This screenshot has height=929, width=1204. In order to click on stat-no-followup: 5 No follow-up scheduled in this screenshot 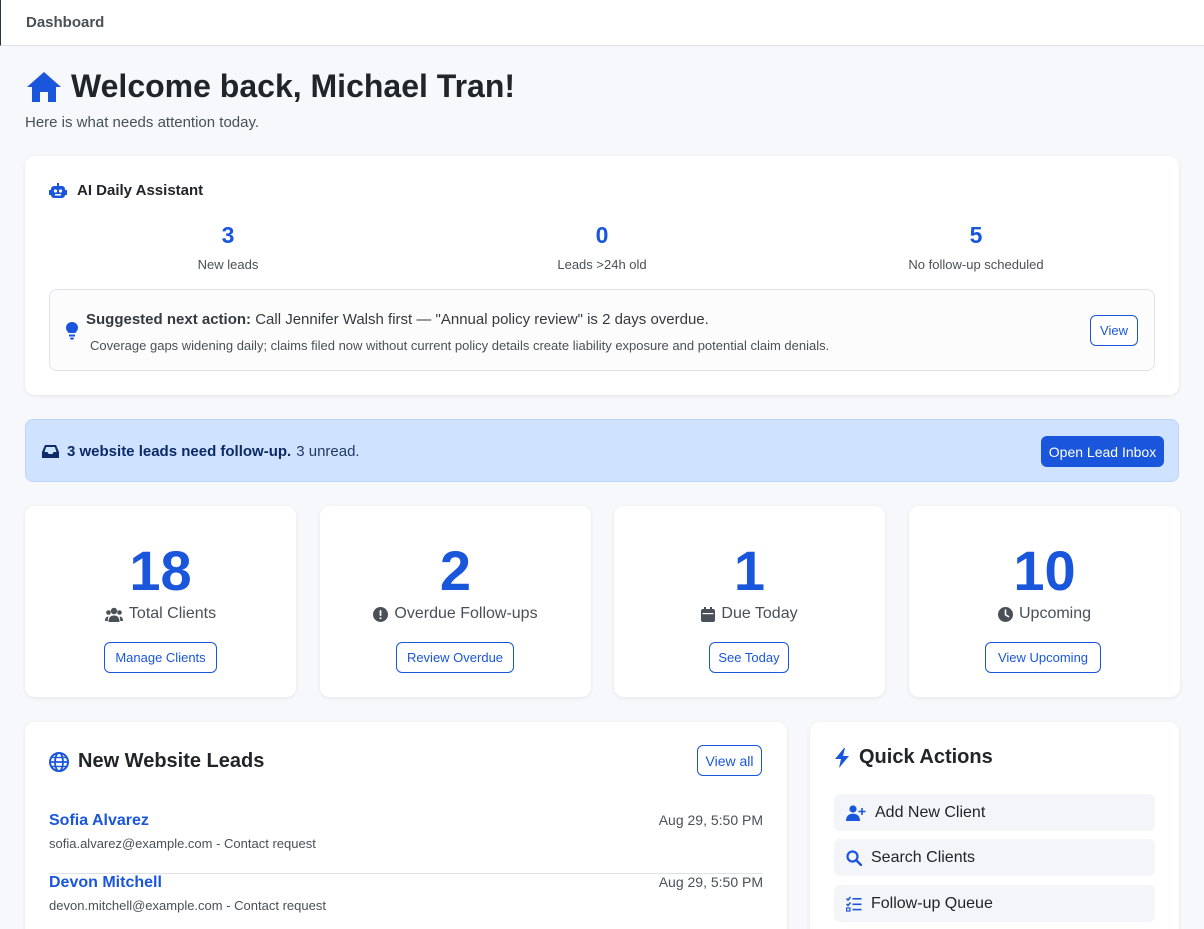, I will do `click(976, 247)`.